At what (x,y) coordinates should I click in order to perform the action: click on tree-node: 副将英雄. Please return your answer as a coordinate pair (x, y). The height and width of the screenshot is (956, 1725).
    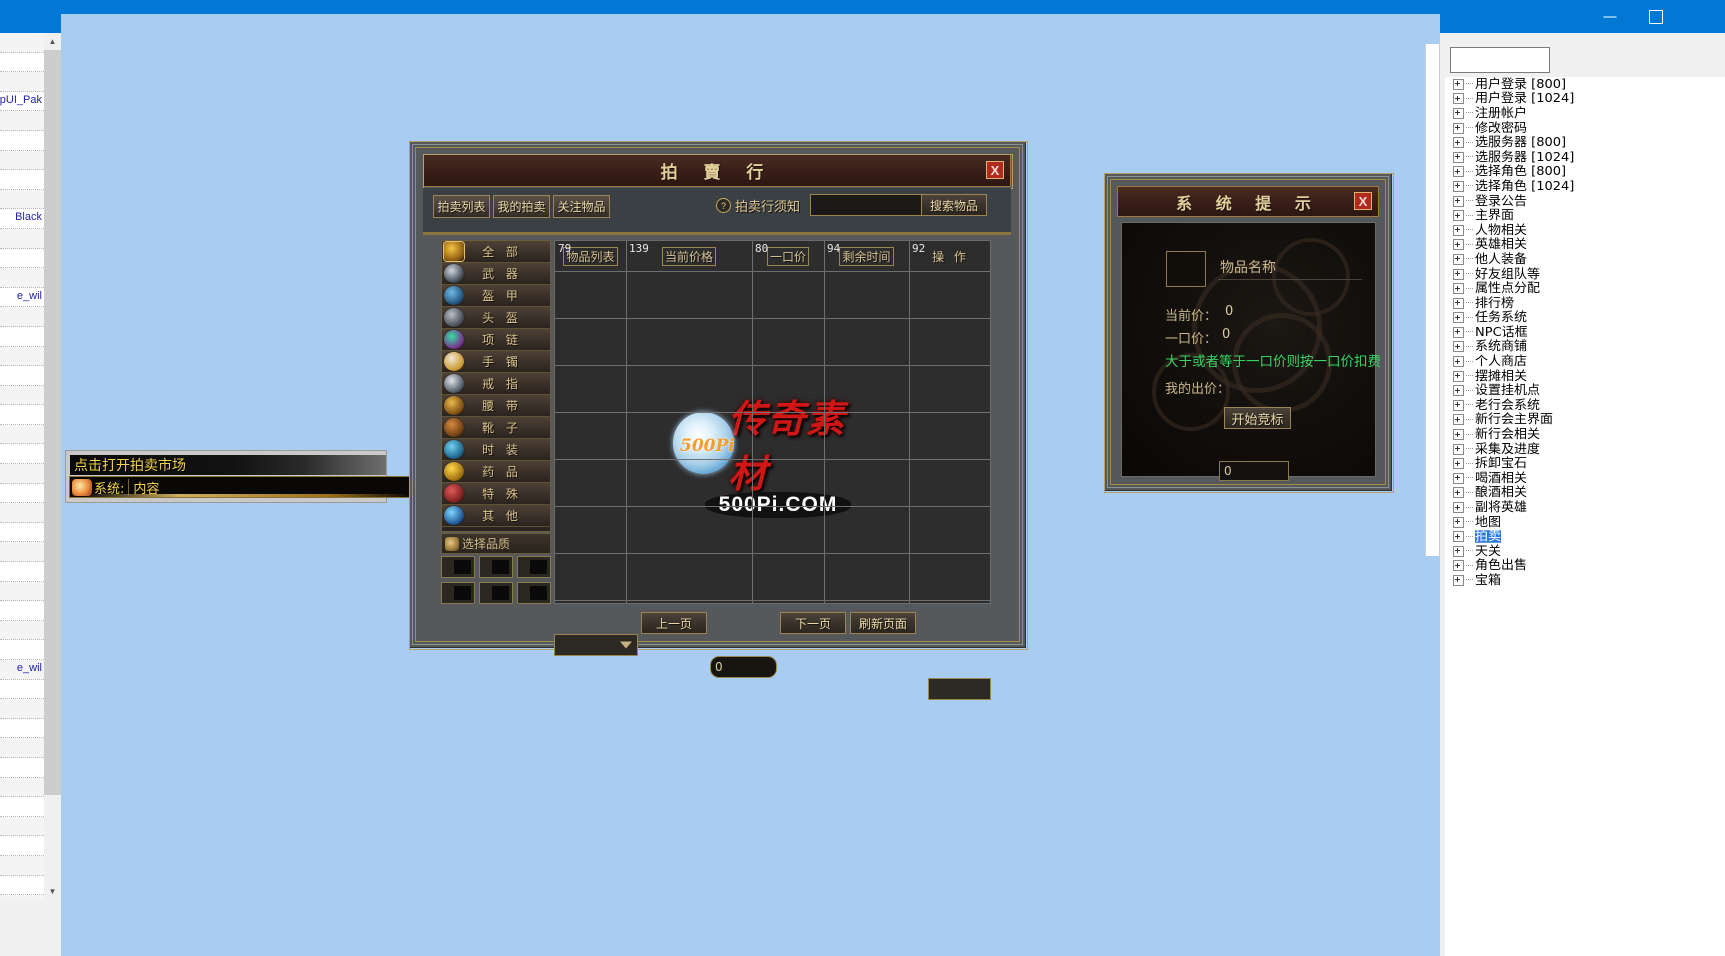
    Looking at the image, I should click on (1585, 507).